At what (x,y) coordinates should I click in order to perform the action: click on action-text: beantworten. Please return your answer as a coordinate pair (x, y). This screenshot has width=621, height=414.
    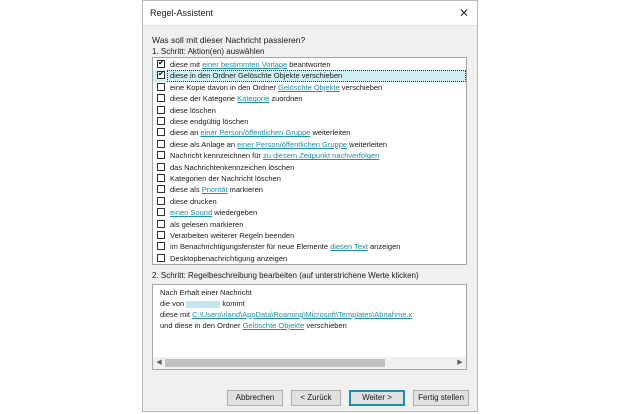
    Looking at the image, I should click on (309, 64).